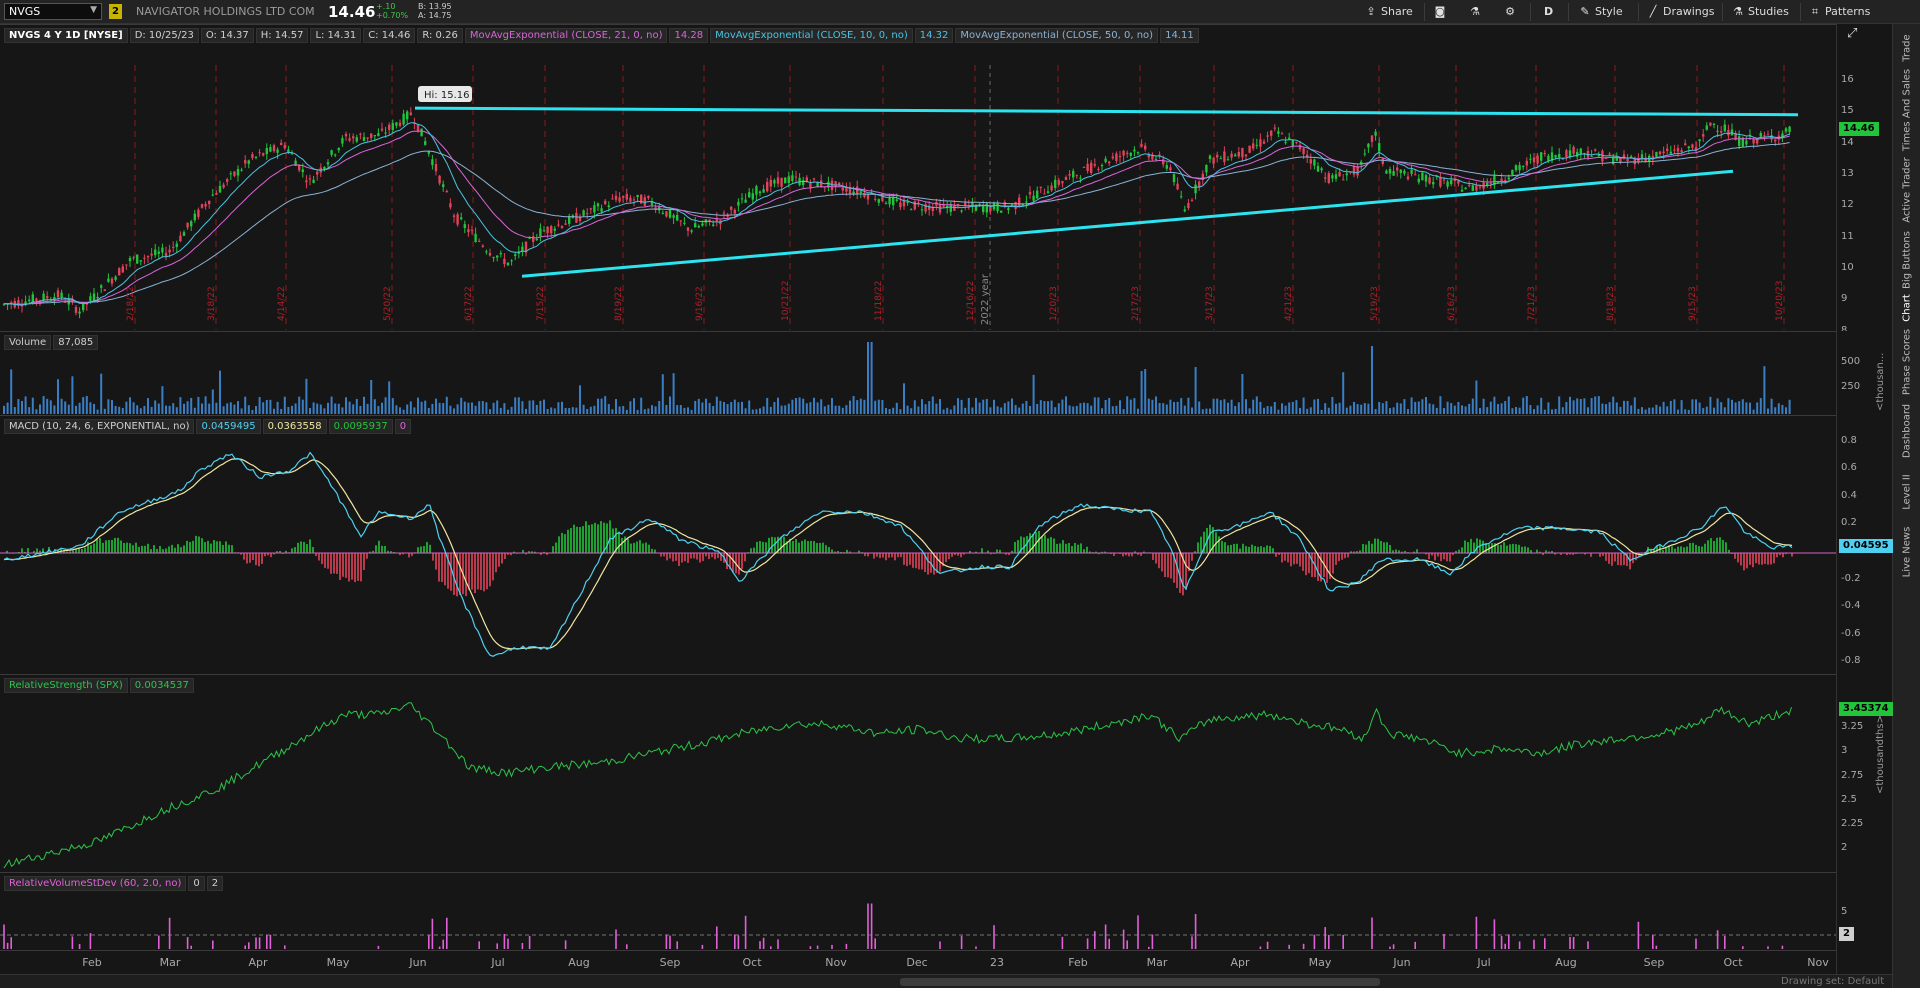  What do you see at coordinates (1906, 552) in the screenshot?
I see `tab-live-news: Live News` at bounding box center [1906, 552].